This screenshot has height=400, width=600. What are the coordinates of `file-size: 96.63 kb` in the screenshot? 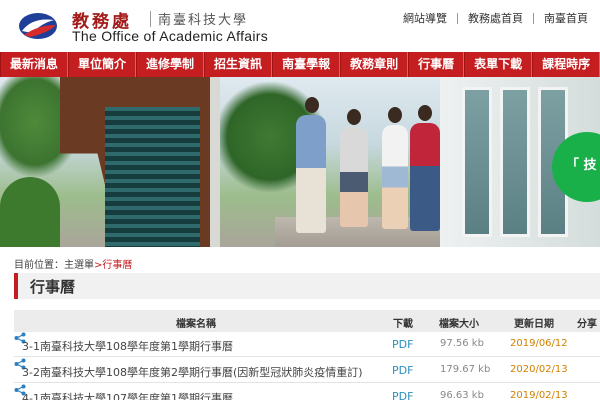 It's located at (462, 395).